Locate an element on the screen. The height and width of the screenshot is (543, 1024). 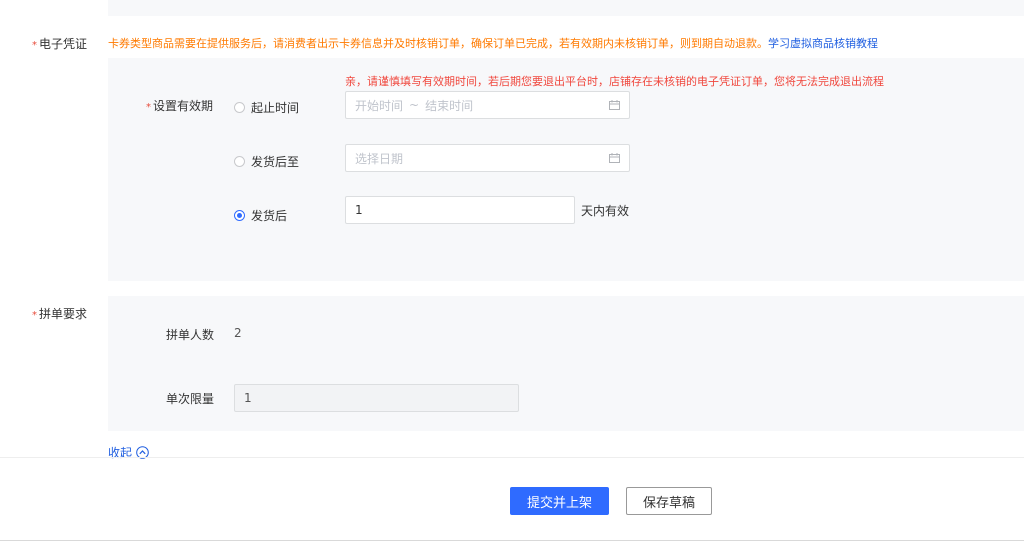
group-requirement-label: * 拼单要求 is located at coordinates (59, 313).